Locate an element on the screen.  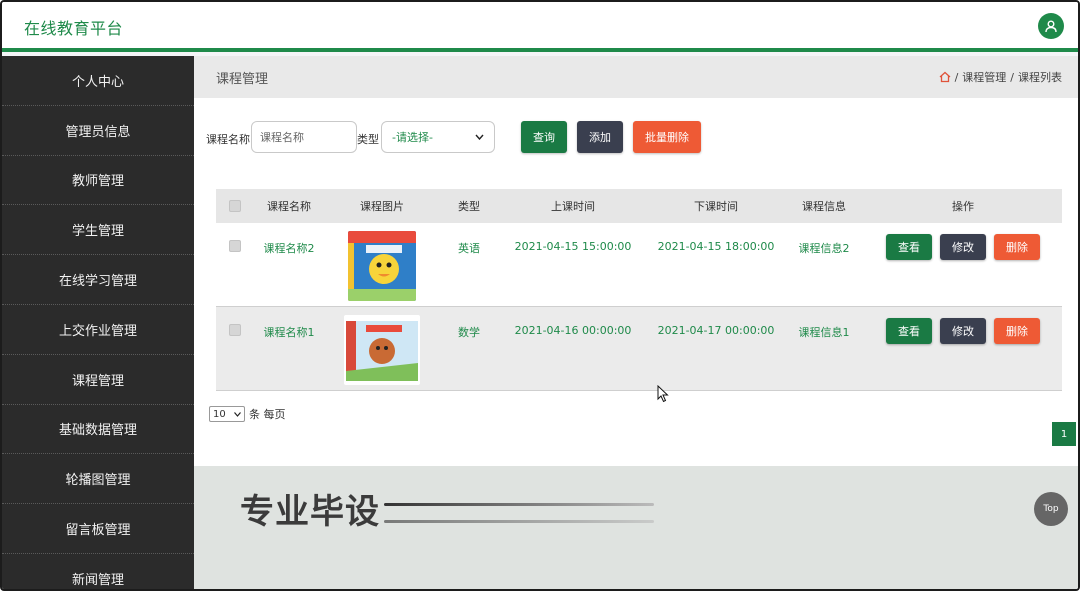
course-name-cell: 课程名称1 is located at coordinates (289, 323).